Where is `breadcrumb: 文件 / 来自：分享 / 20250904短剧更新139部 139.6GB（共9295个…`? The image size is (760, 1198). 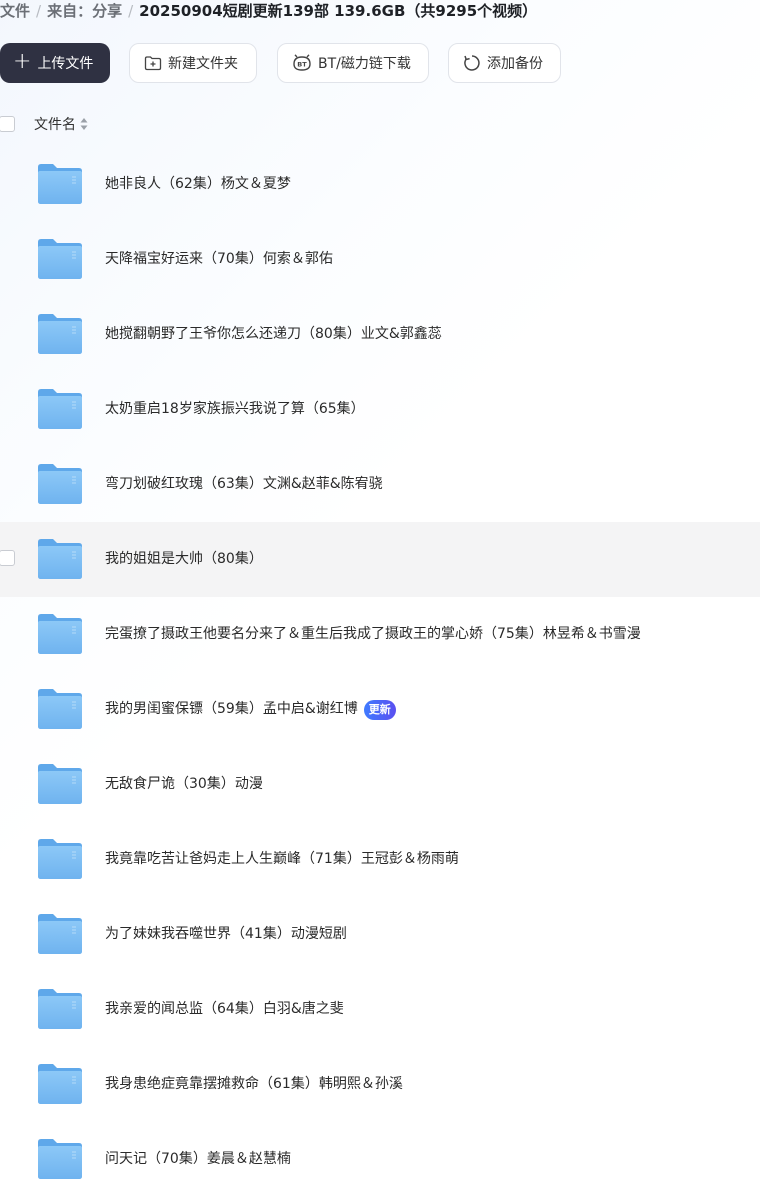
breadcrumb: 文件 / 来自：分享 / 20250904短剧更新139部 139.6GB（共9295个… is located at coordinates (268, 11).